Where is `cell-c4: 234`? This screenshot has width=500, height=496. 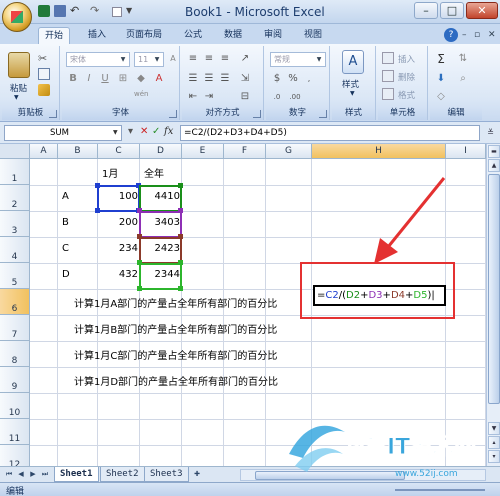 cell-c4: 234 is located at coordinates (118, 248).